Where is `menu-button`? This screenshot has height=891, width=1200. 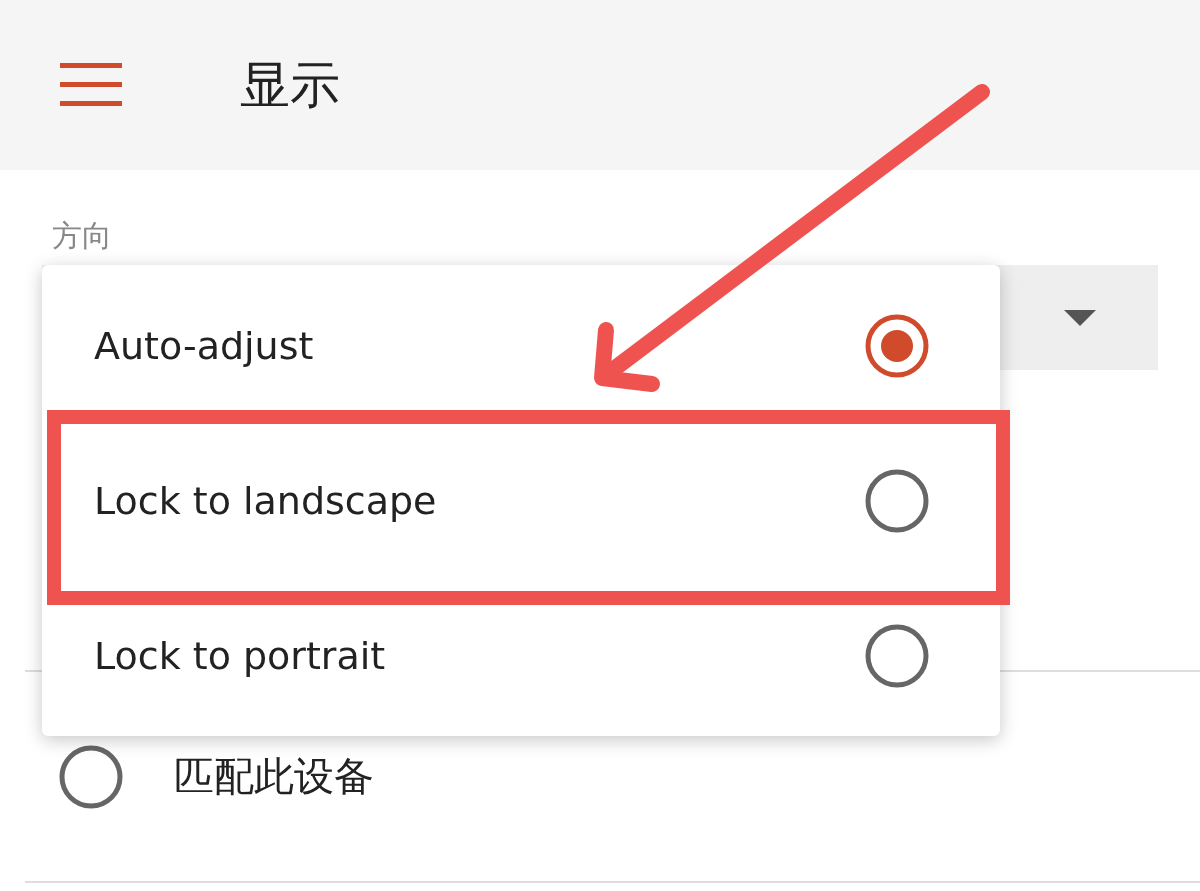 menu-button is located at coordinates (91, 85).